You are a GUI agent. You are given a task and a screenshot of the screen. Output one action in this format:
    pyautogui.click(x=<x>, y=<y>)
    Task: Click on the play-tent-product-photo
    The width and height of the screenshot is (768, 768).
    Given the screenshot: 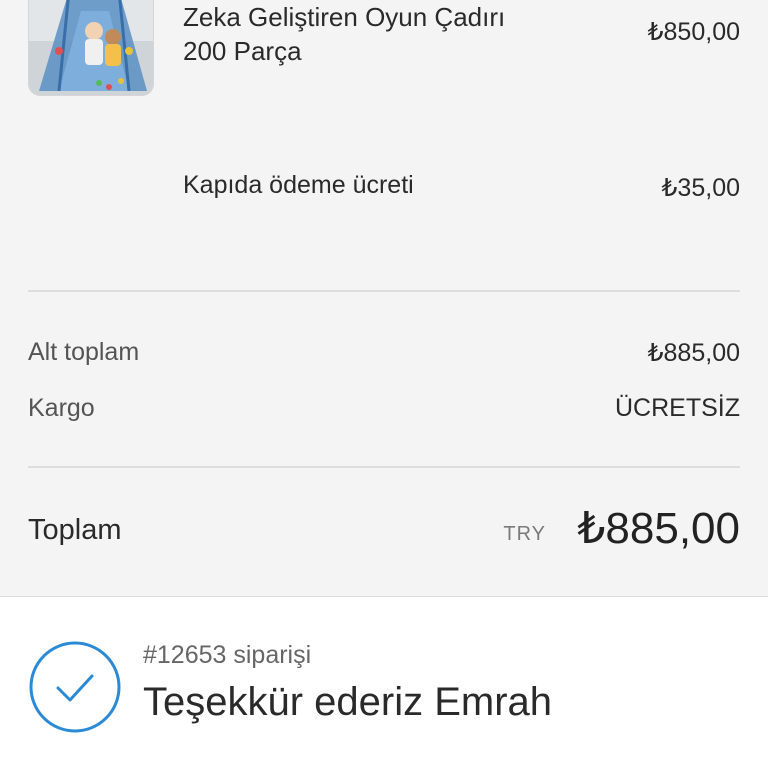 What is the action you would take?
    pyautogui.click(x=91, y=47)
    